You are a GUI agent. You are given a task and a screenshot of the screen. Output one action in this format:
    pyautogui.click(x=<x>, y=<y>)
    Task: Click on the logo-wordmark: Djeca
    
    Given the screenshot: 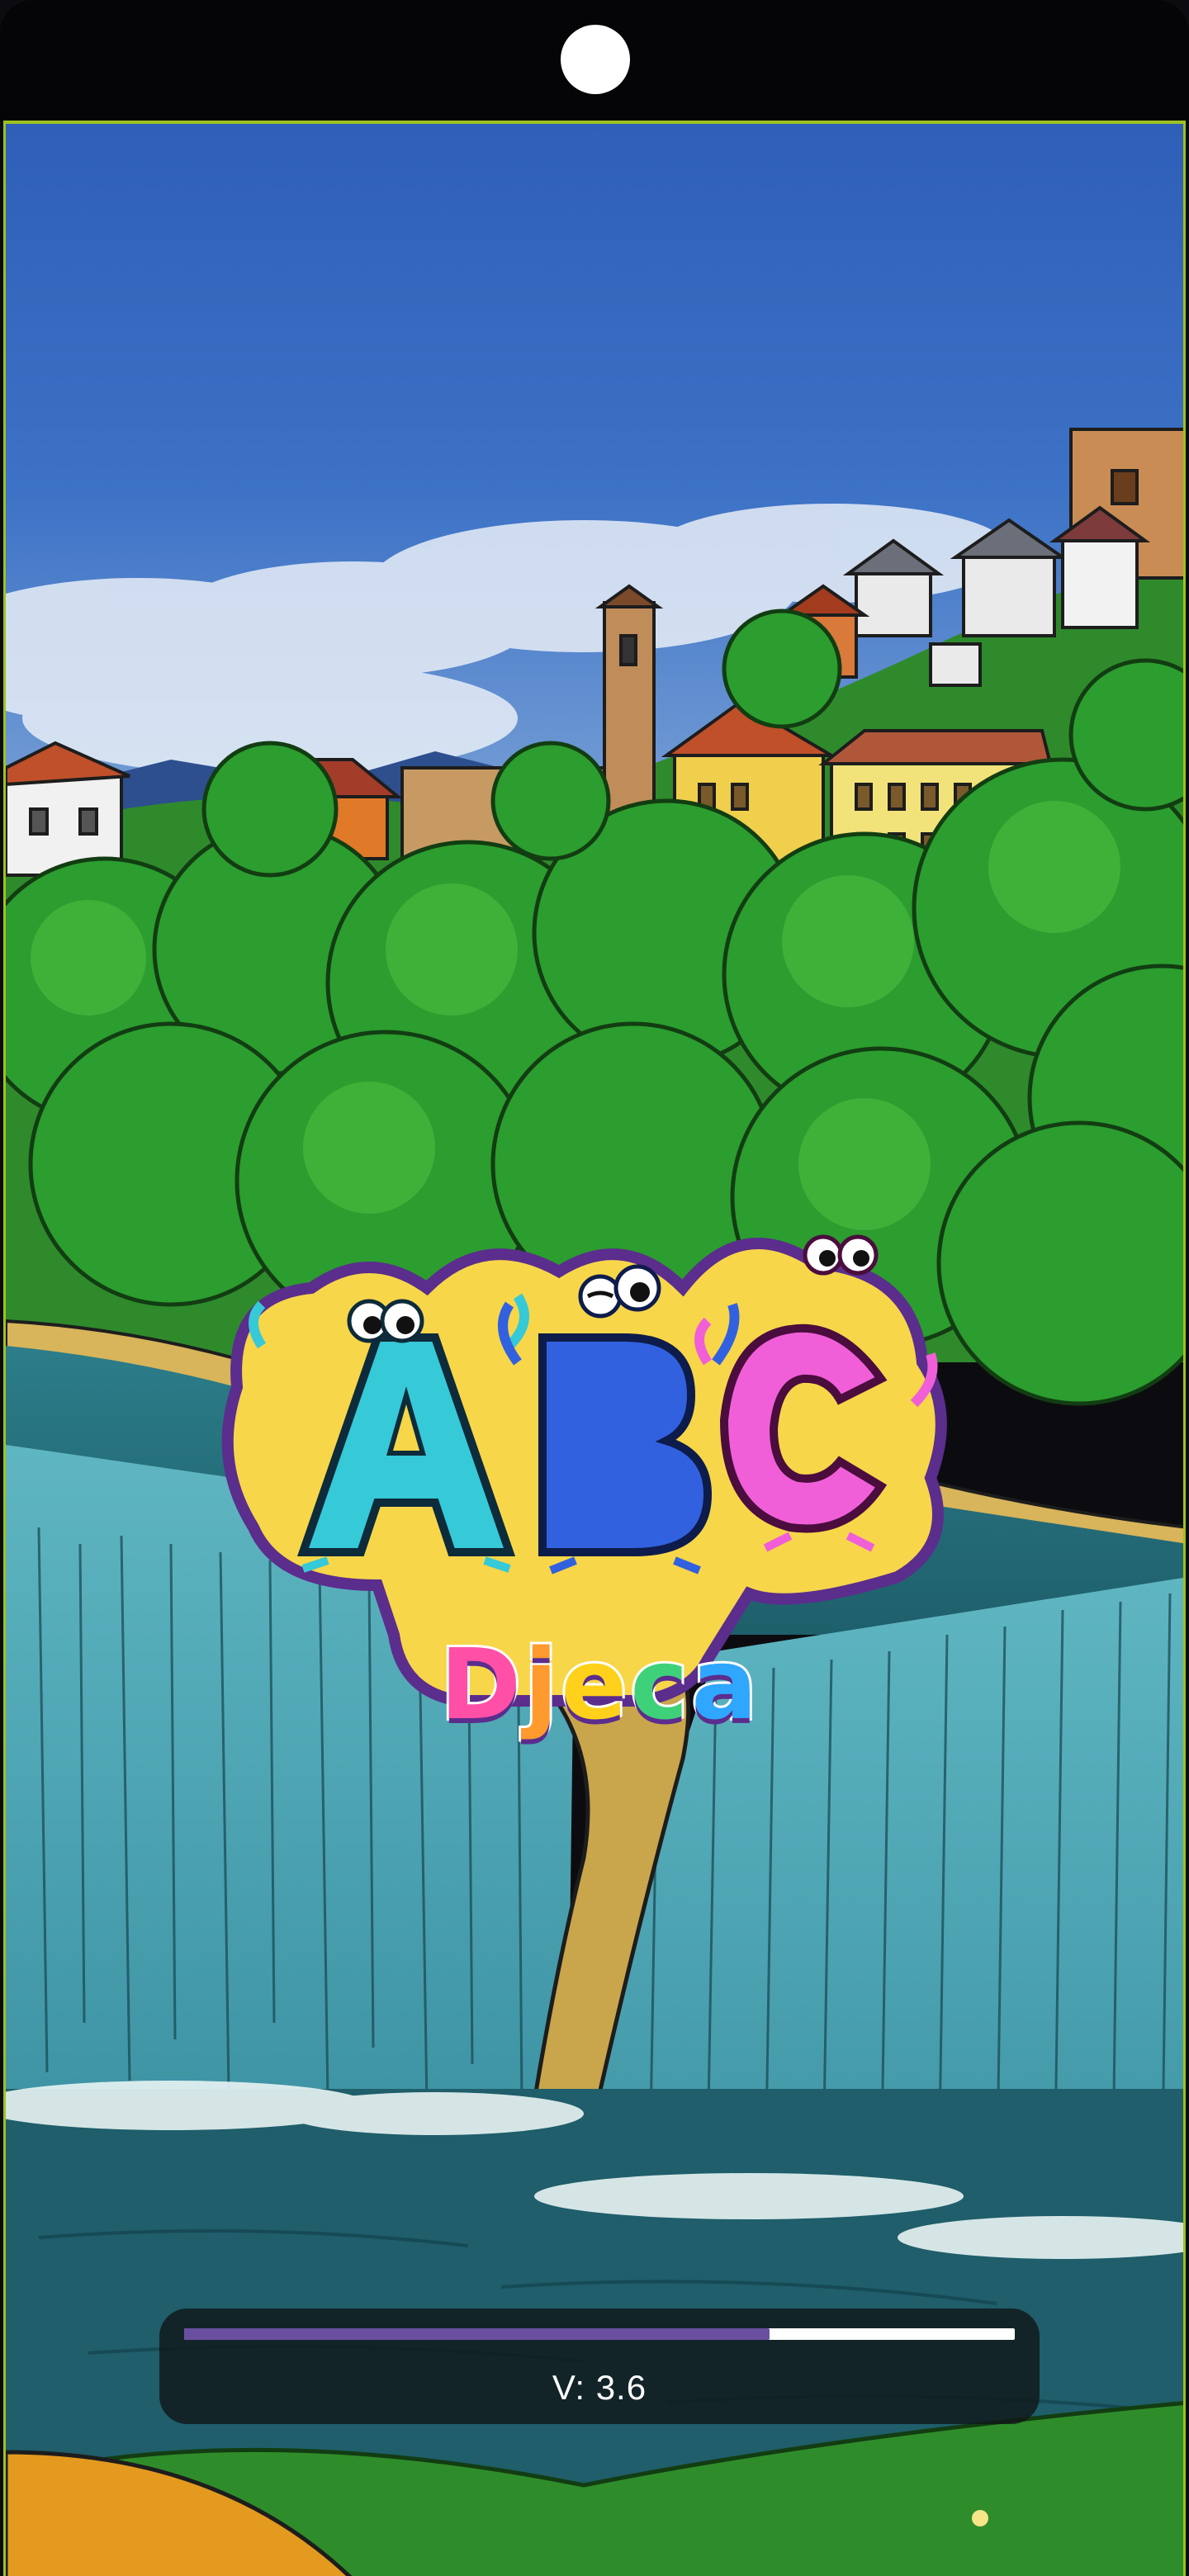 What is the action you would take?
    pyautogui.click(x=600, y=1684)
    